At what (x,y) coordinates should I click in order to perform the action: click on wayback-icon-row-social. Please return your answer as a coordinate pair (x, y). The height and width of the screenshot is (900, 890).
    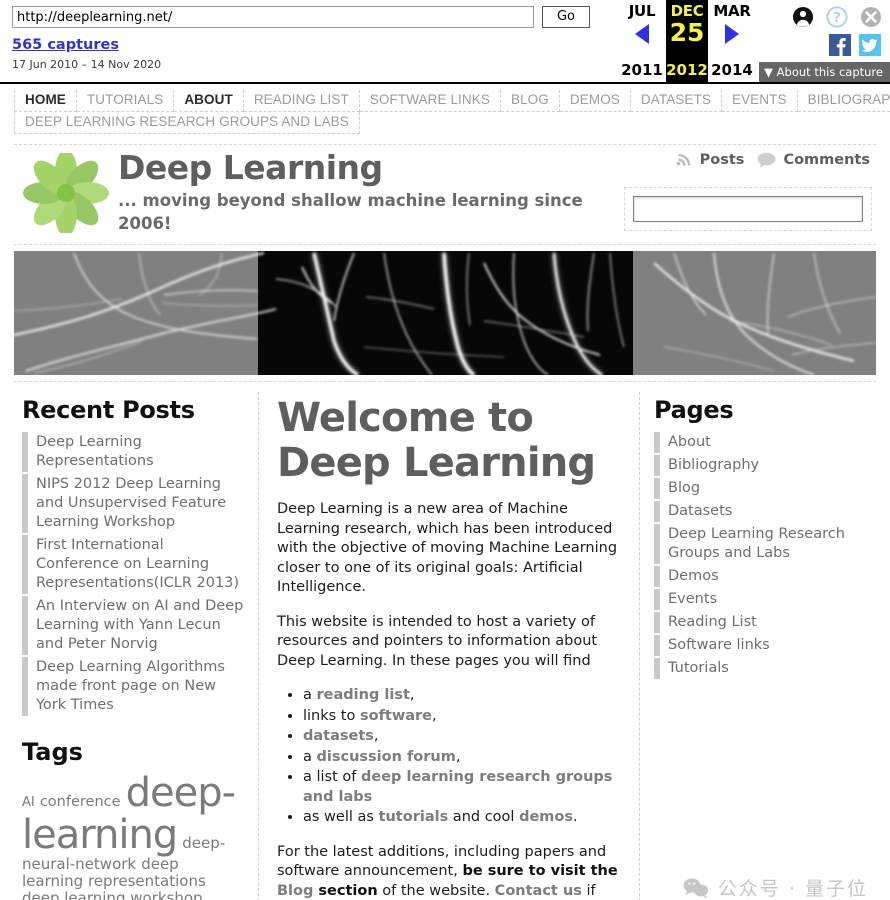
    Looking at the image, I should click on (826, 45).